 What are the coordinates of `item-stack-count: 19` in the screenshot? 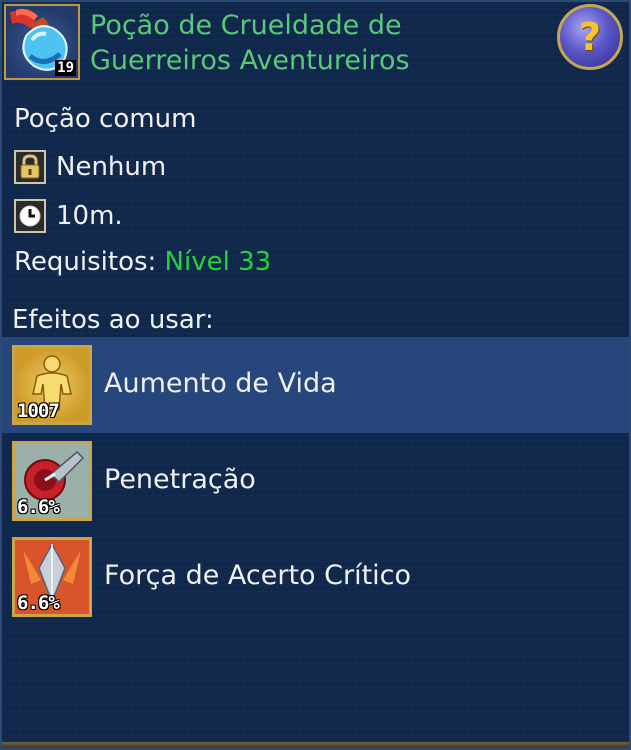 It's located at (65, 68).